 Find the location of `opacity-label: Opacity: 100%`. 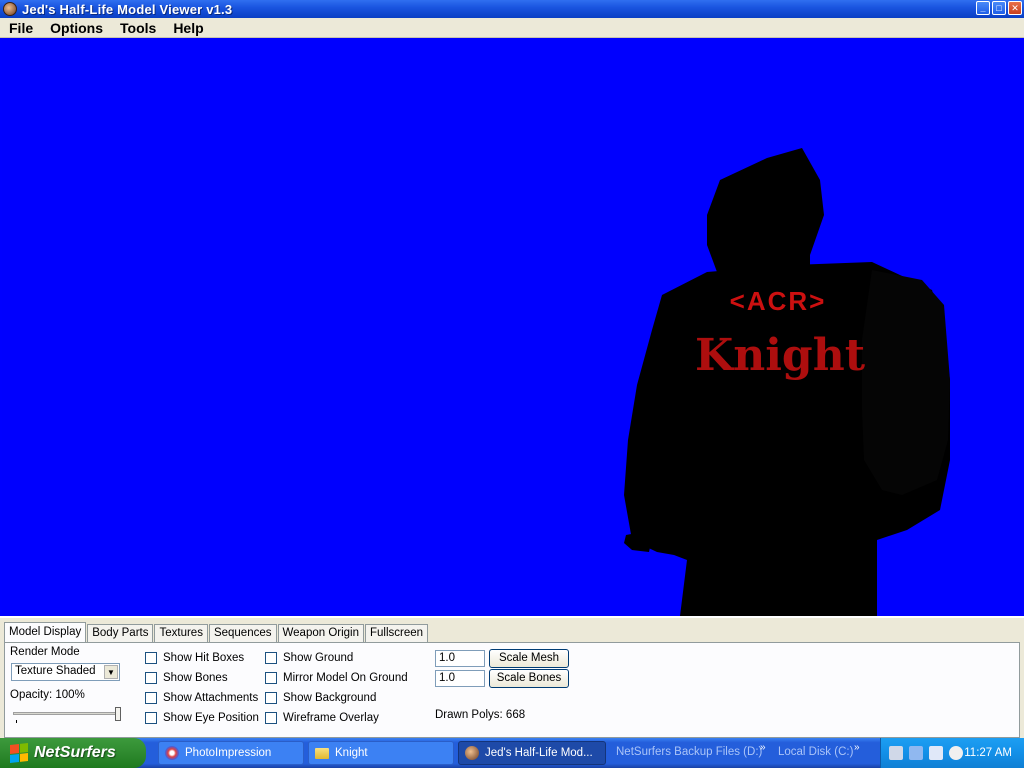

opacity-label: Opacity: 100% is located at coordinates (47, 695).